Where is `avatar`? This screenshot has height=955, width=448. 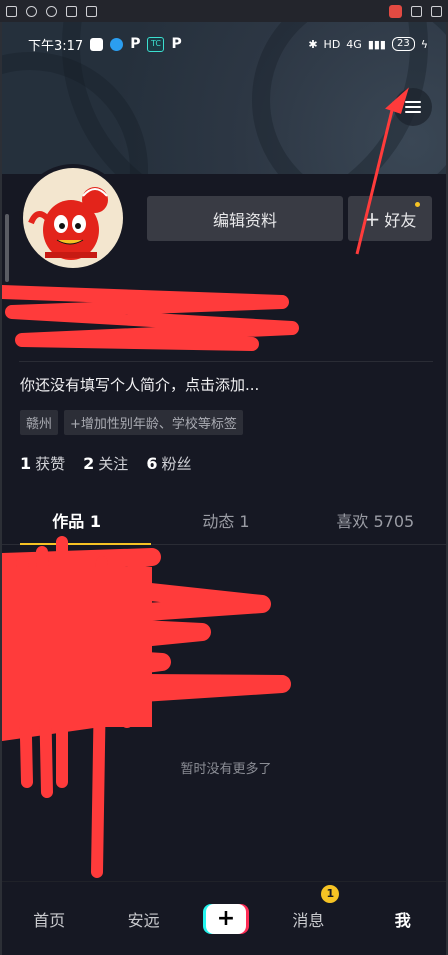
avatar is located at coordinates (73, 218).